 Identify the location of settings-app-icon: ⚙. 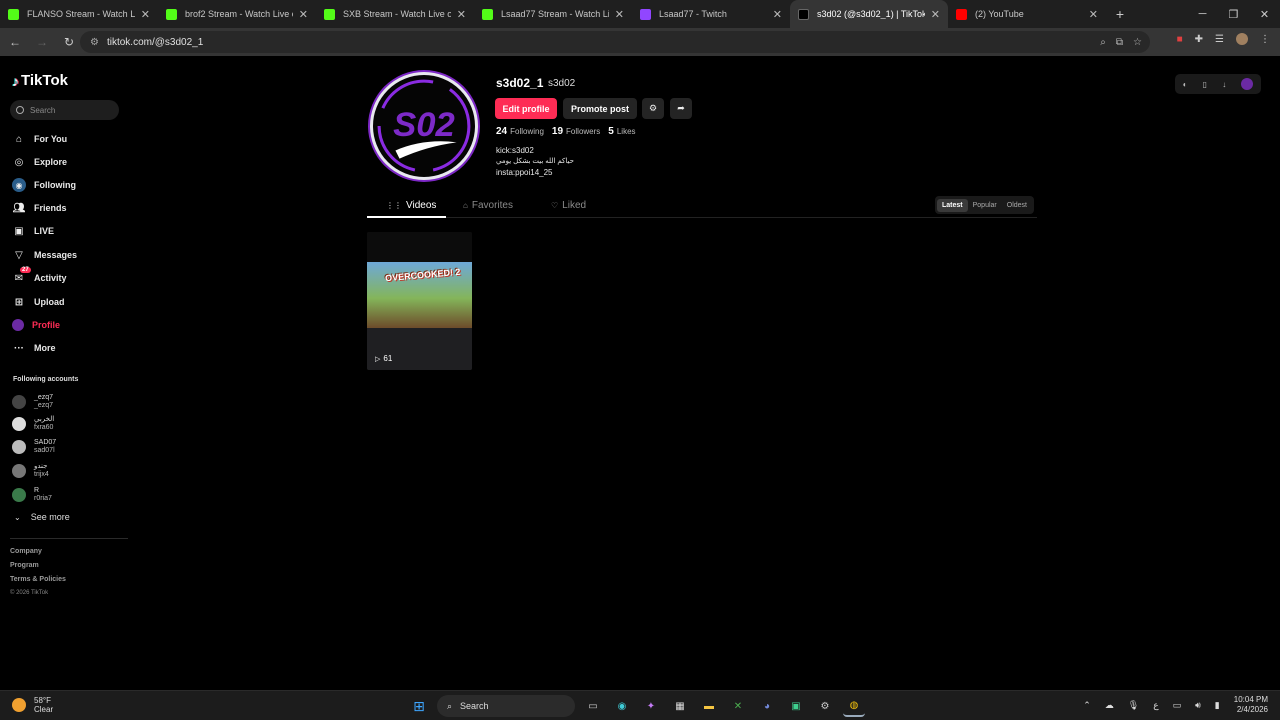
(825, 706).